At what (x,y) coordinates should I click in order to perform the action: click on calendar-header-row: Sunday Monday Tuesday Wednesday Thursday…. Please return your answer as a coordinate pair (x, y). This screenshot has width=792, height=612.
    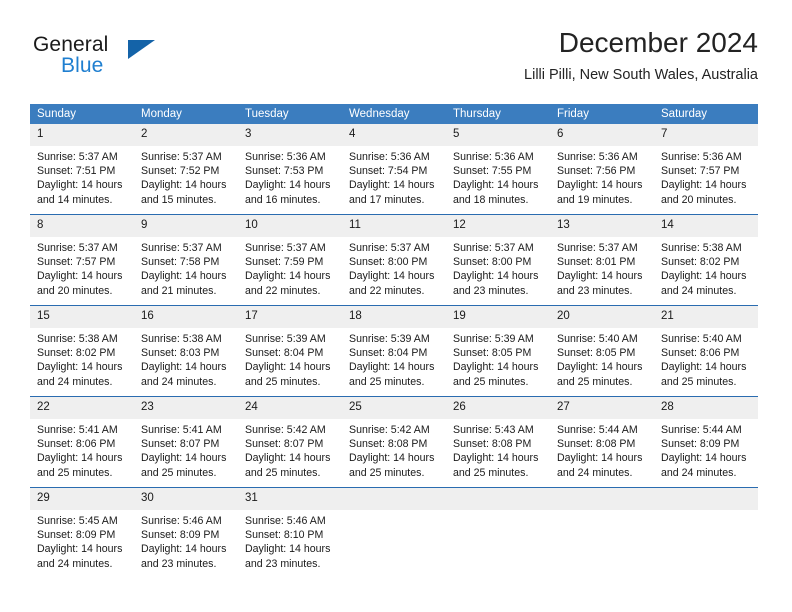
    Looking at the image, I should click on (394, 114).